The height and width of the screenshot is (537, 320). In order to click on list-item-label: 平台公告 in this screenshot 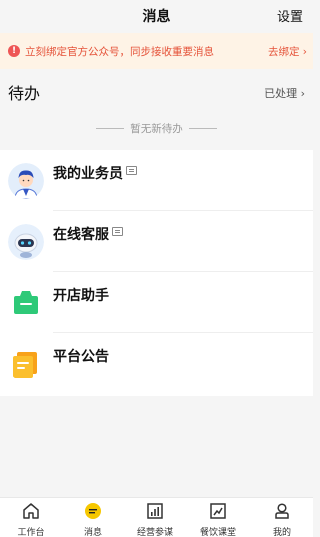, I will do `click(81, 357)`.